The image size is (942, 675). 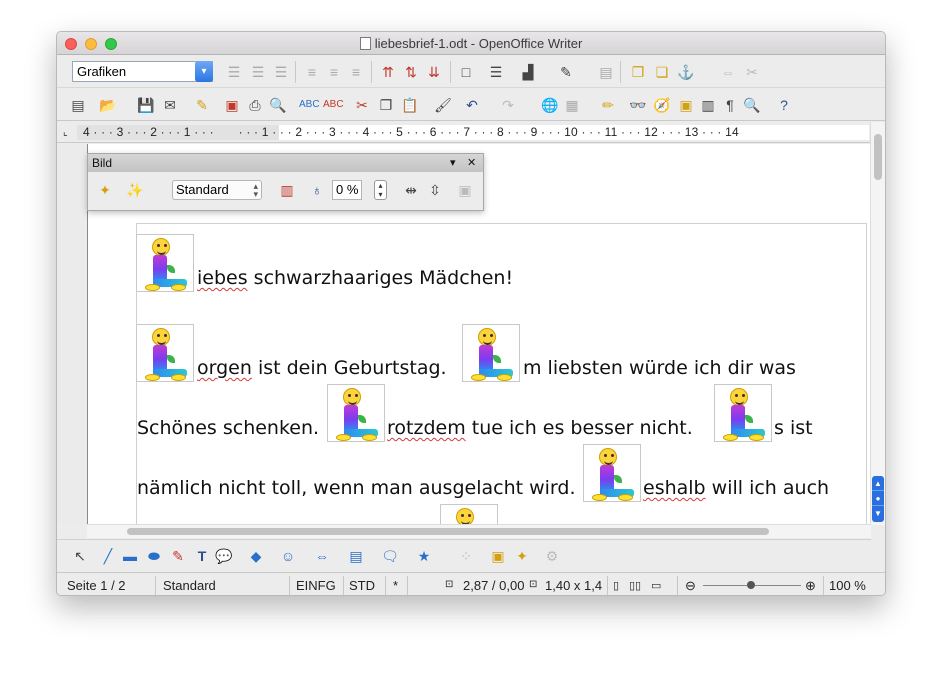 What do you see at coordinates (434, 72) in the screenshot?
I see `align-bottom-icon: ⇊` at bounding box center [434, 72].